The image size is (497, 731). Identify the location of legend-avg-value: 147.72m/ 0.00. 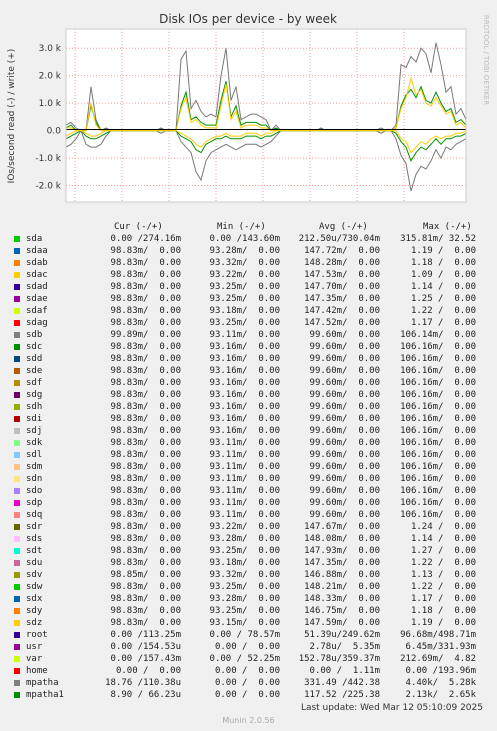
(342, 251).